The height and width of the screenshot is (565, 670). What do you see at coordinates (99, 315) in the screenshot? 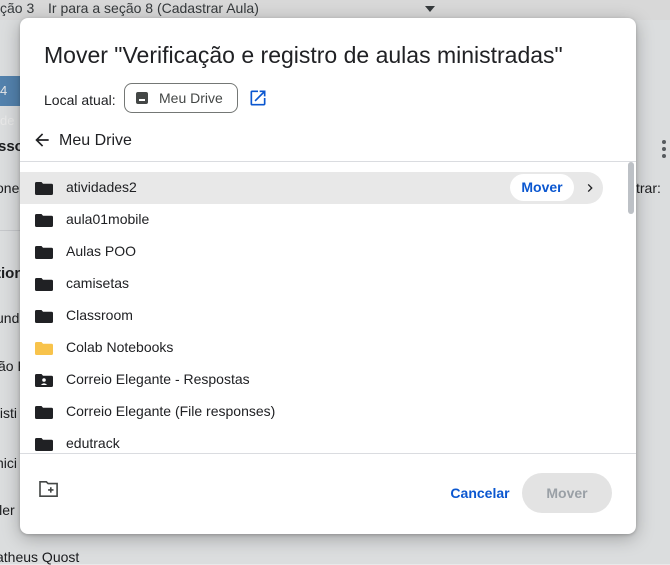
I see `folder-name: Classroom` at bounding box center [99, 315].